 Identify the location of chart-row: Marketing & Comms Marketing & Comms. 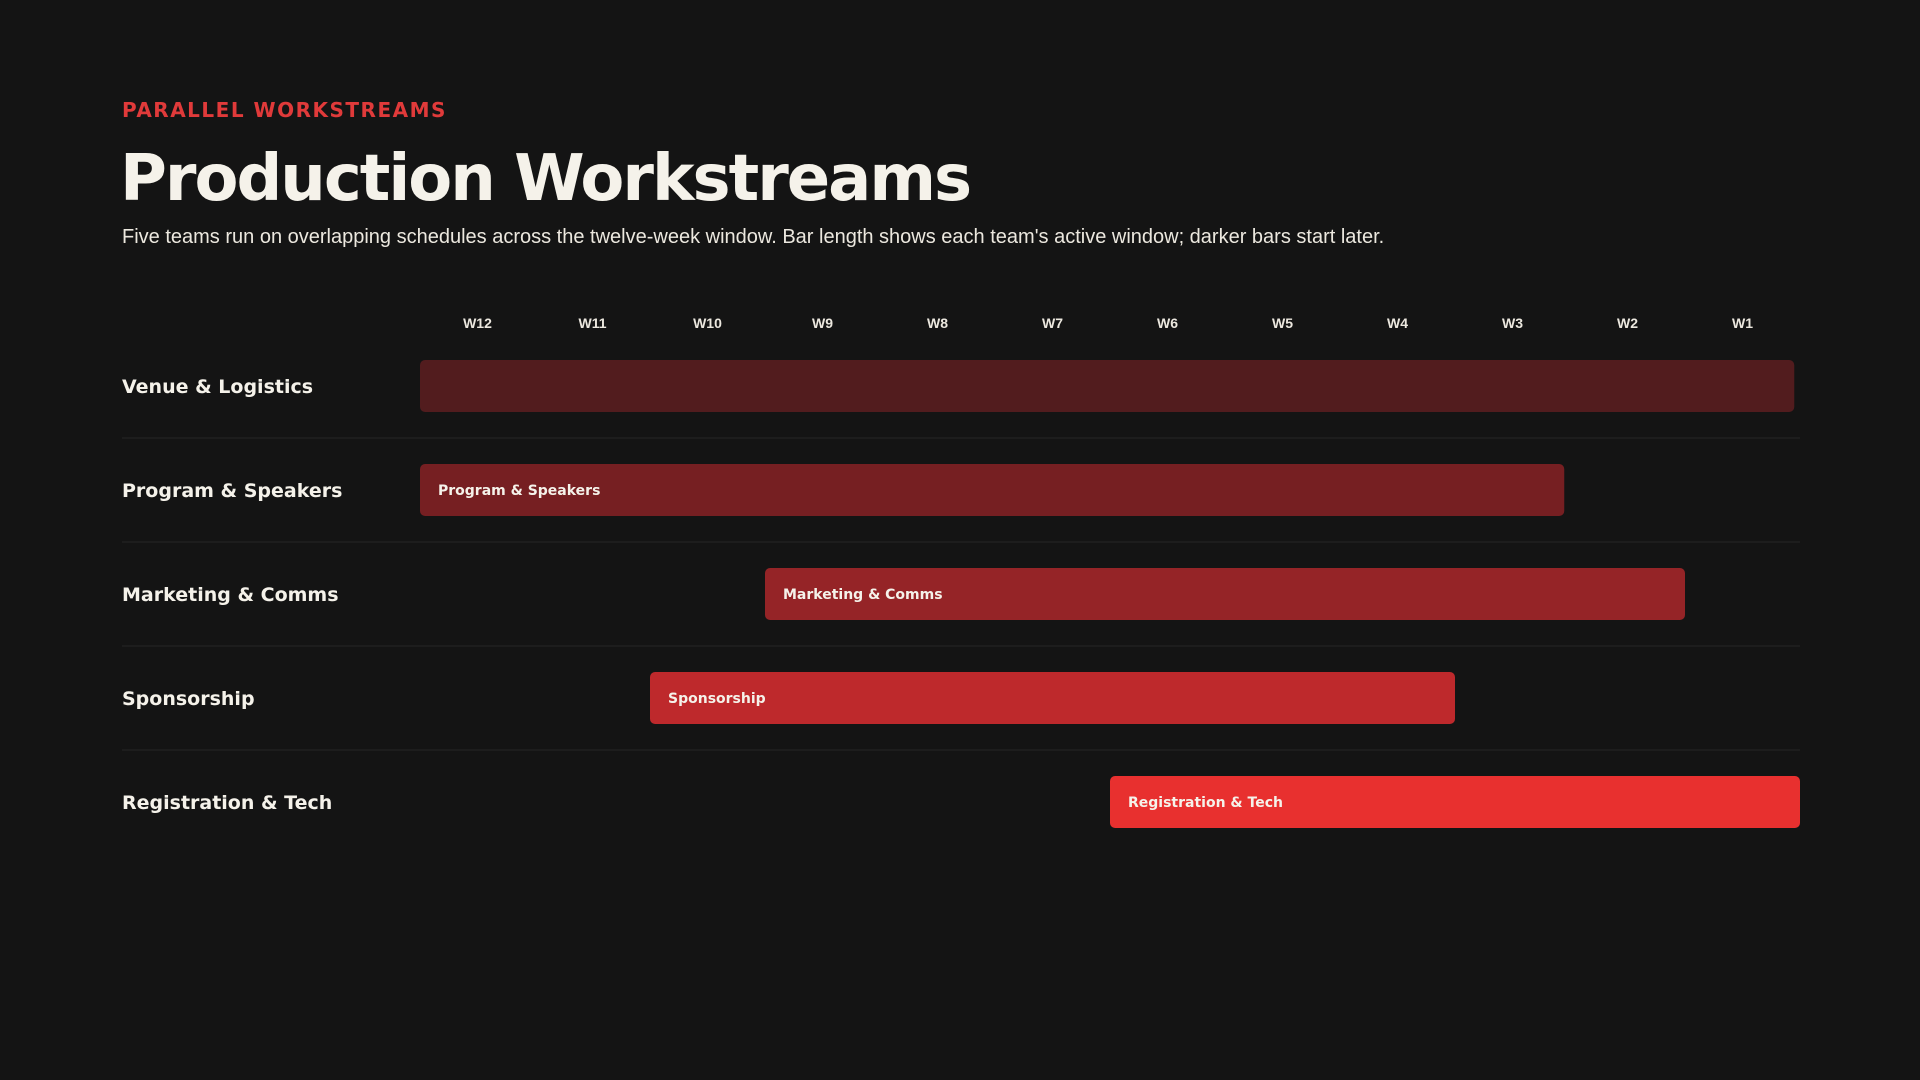
(903, 594).